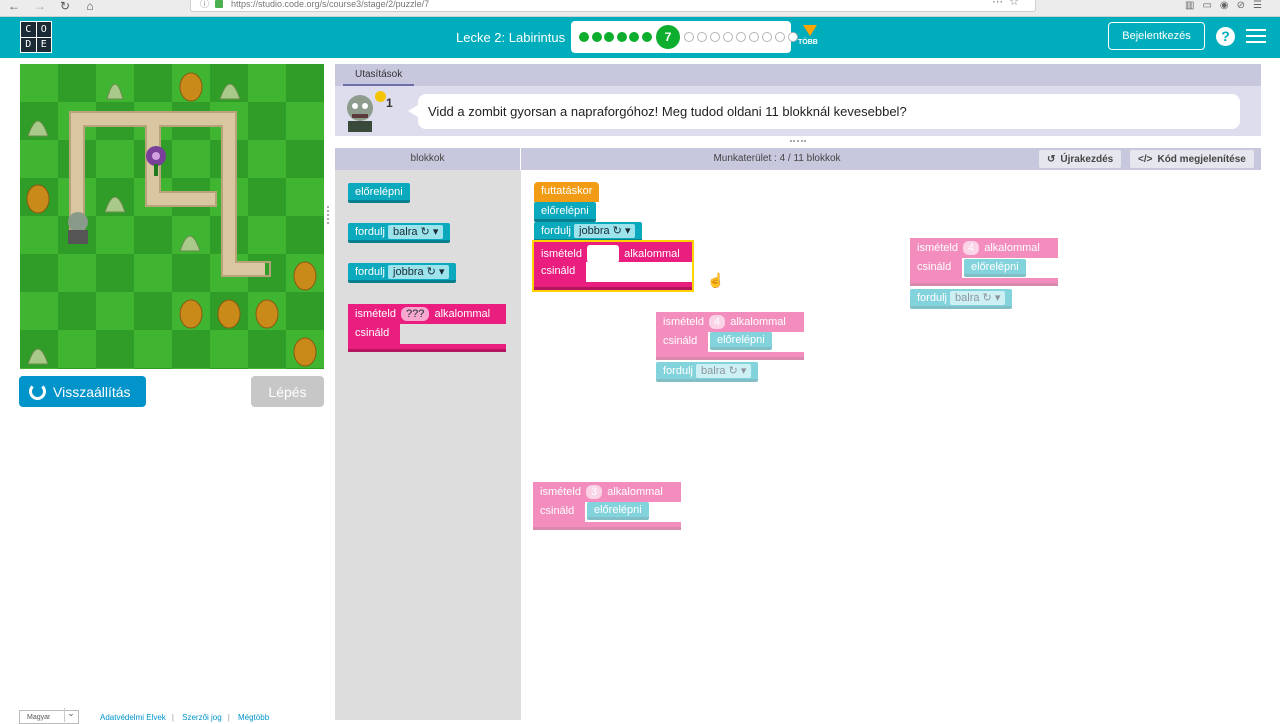  Describe the element at coordinates (133, 717) in the screenshot. I see `privacy-link: Adatvédelmi Elvek` at that location.